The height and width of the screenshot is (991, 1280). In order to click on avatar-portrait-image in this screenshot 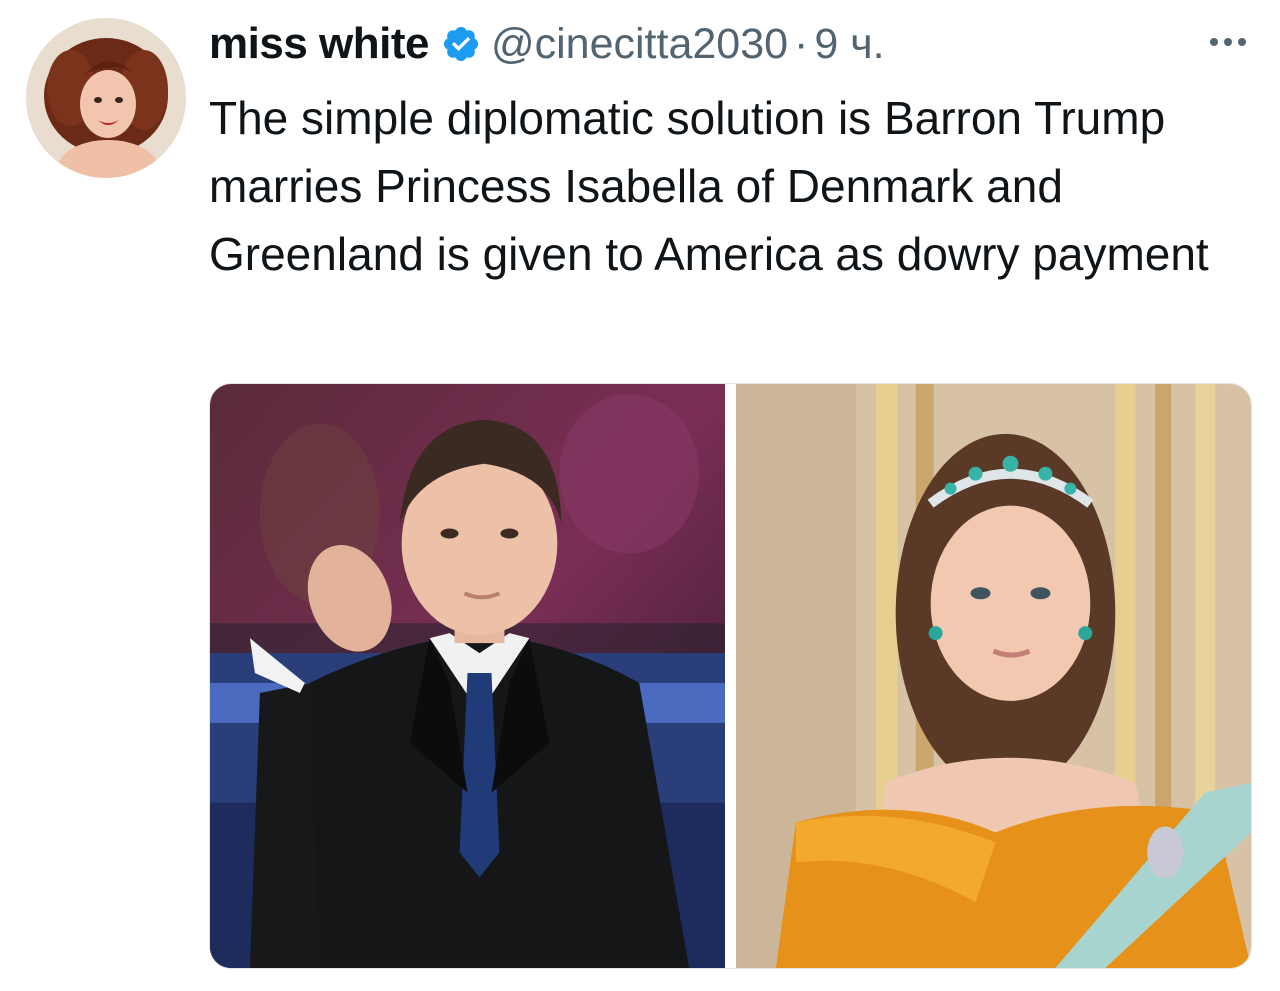, I will do `click(106, 98)`.